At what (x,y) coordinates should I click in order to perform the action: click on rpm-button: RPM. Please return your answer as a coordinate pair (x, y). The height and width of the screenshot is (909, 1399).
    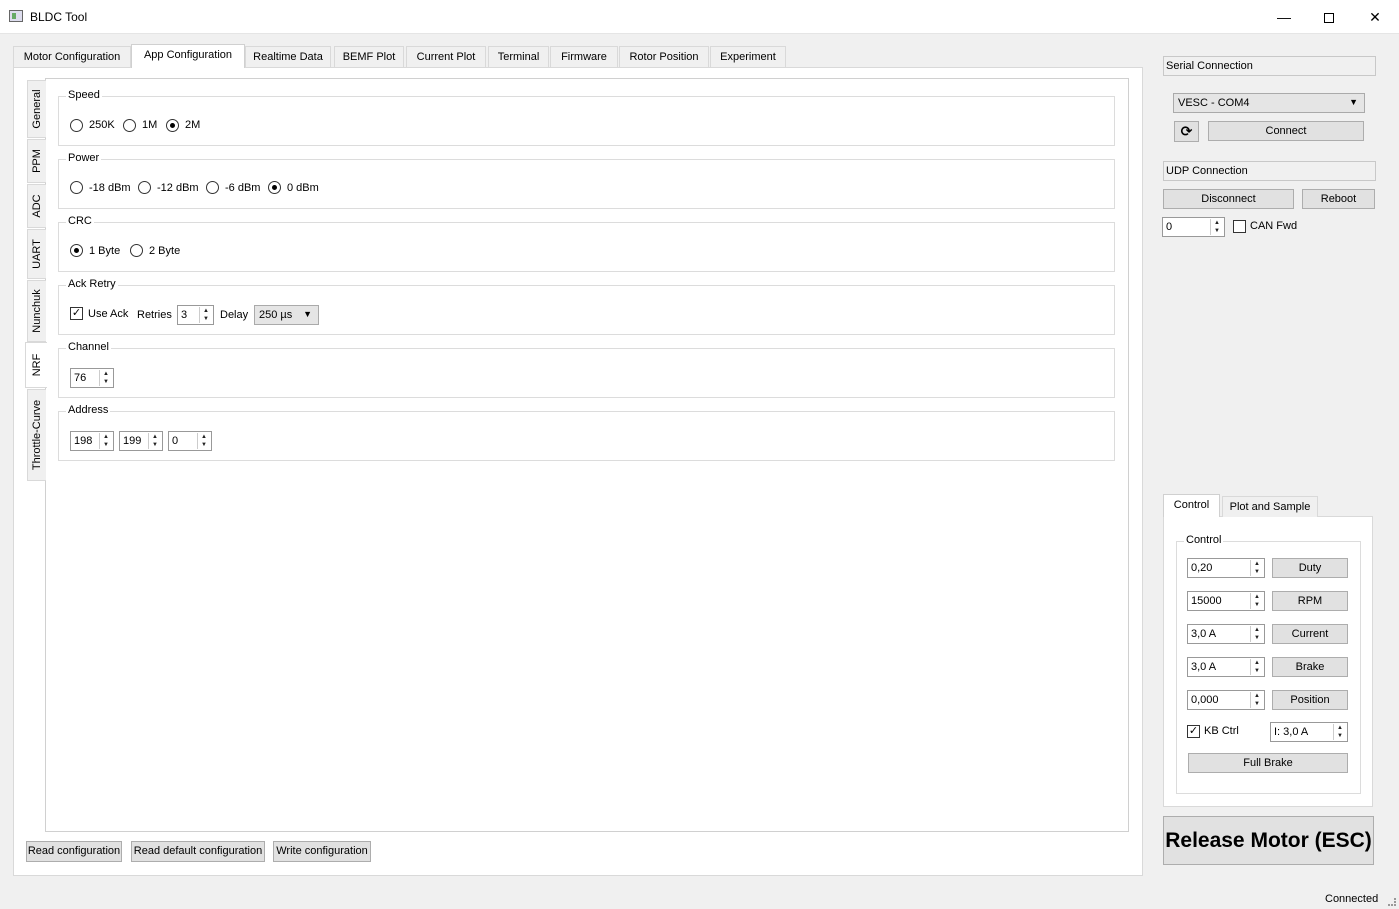
    Looking at the image, I should click on (1310, 601).